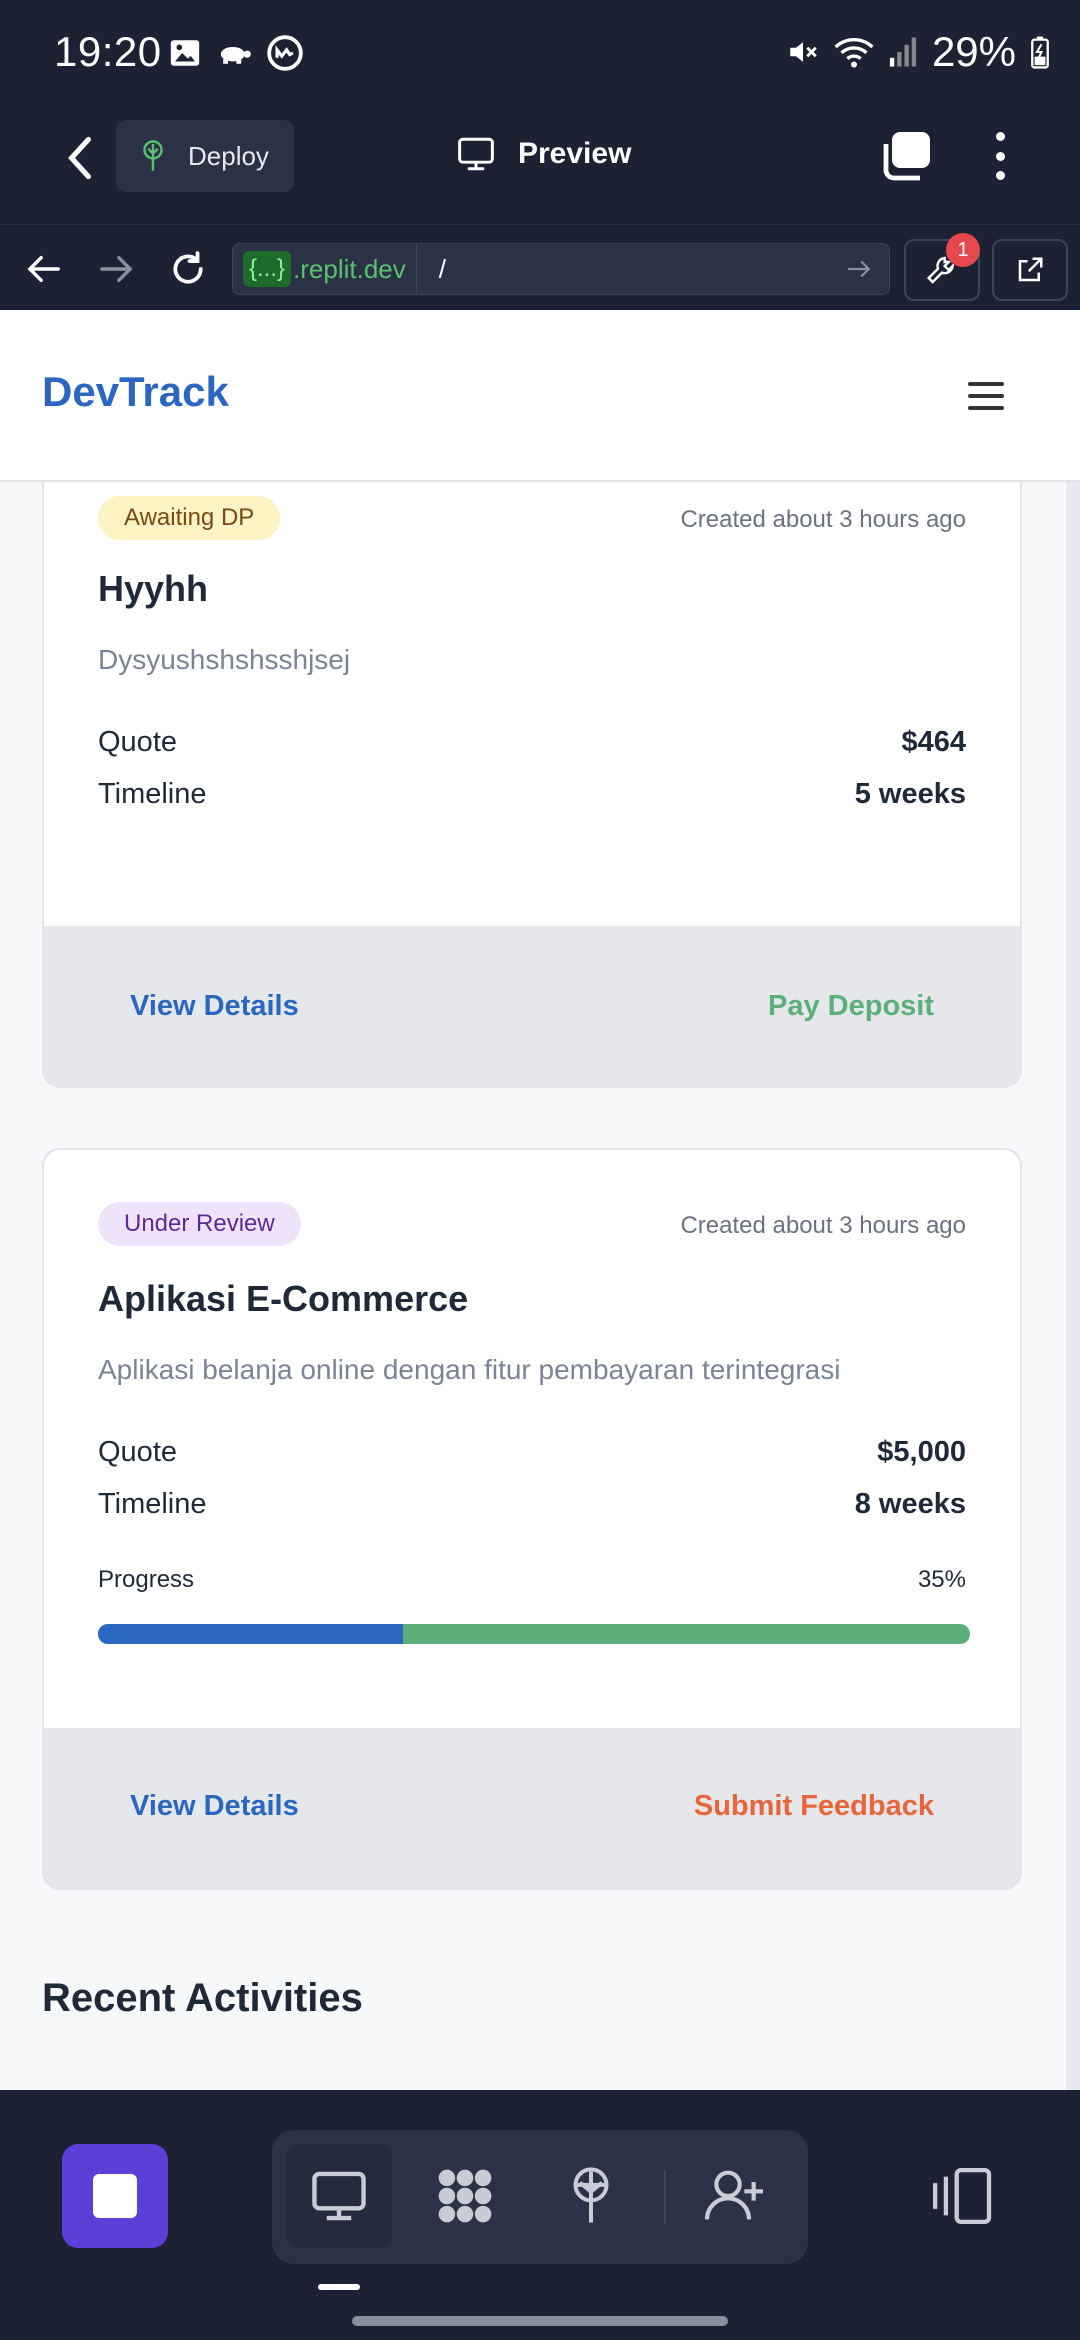 Image resolution: width=1080 pixels, height=2340 pixels. I want to click on status-badge: Awaiting DP, so click(189, 518).